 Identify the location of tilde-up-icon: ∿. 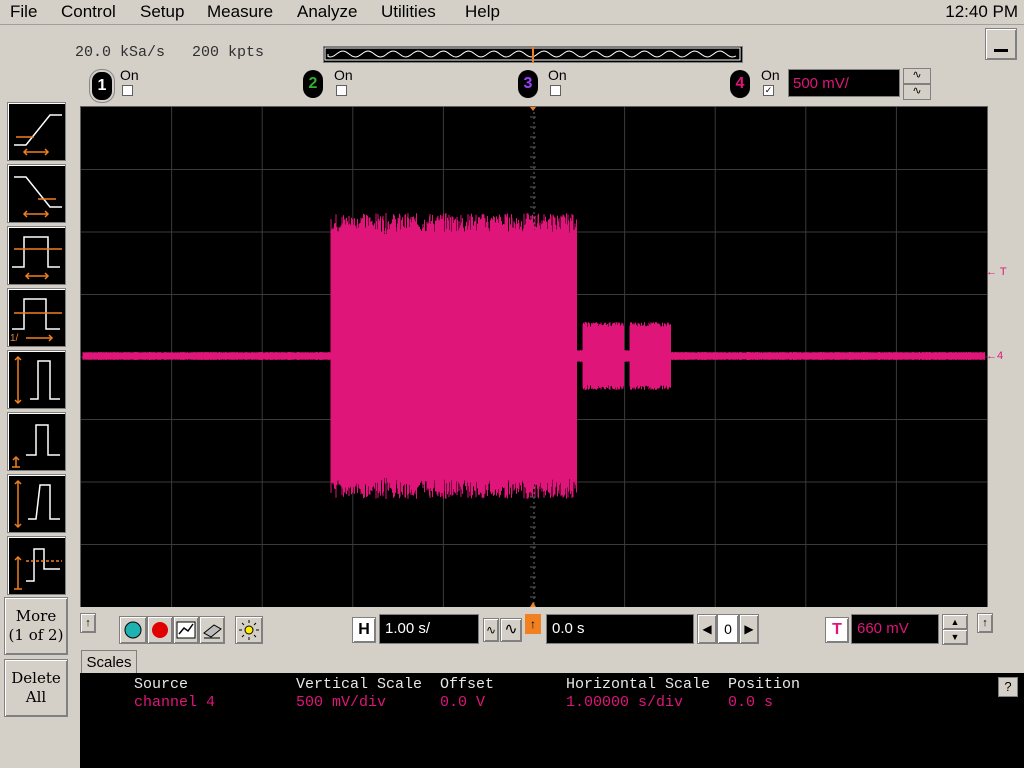
(917, 75).